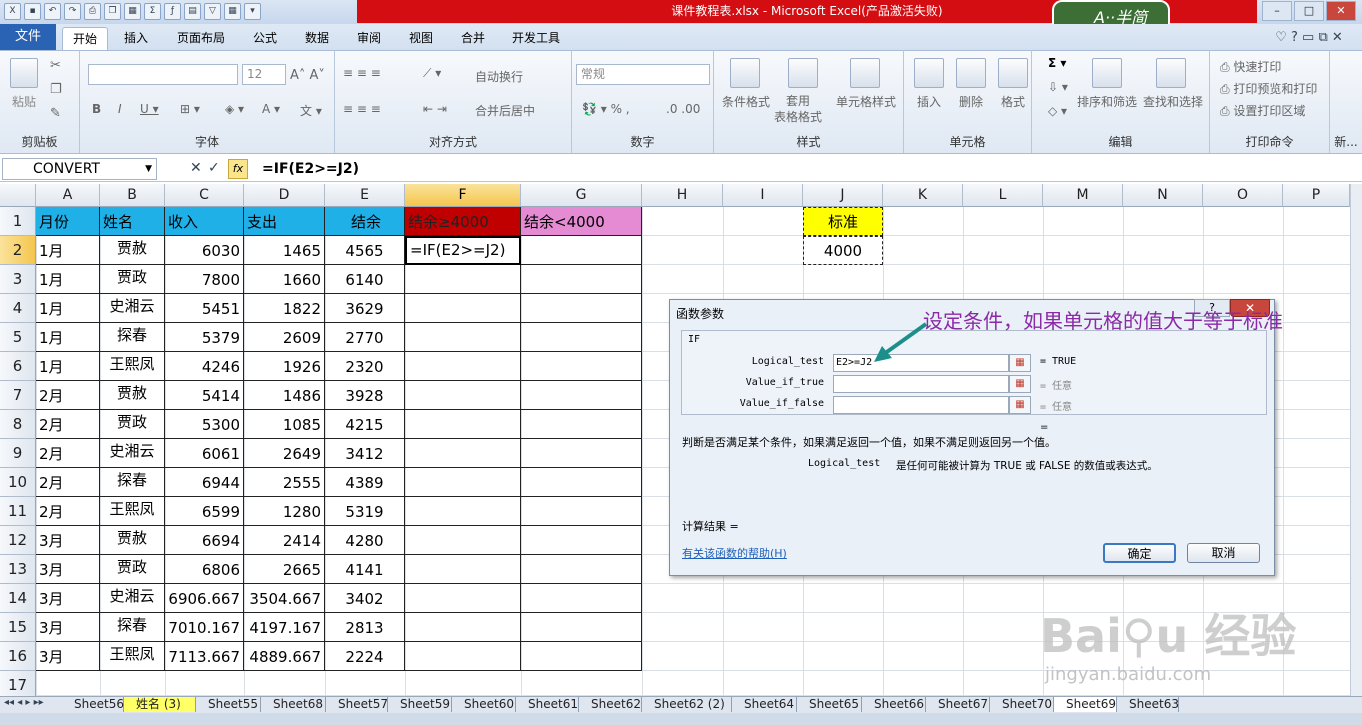  What do you see at coordinates (204, 221) in the screenshot?
I see `header-cell: 收入` at bounding box center [204, 221].